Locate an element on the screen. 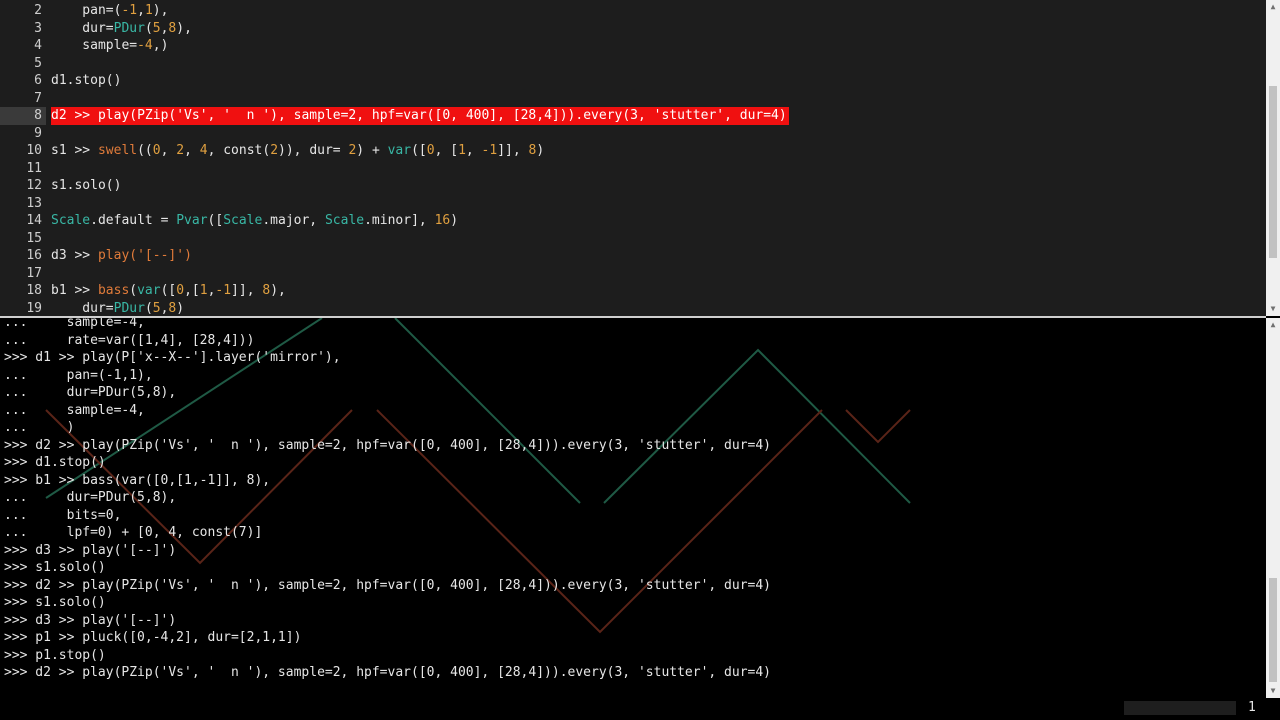 The width and height of the screenshot is (1280, 720). code-token: s1 >> is located at coordinates (74, 150).